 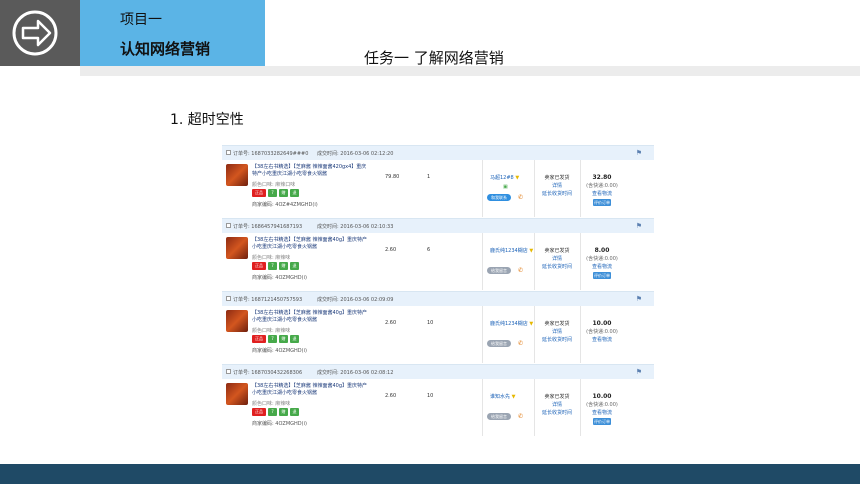 What do you see at coordinates (355, 373) in the screenshot?
I see `order-time: 成交时间: 2016-03-06 02:08:12` at bounding box center [355, 373].